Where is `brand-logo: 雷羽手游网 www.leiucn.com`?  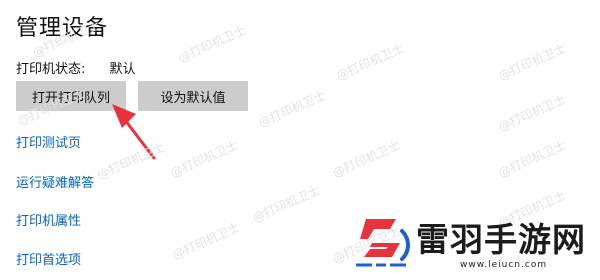 brand-logo: 雷羽手游网 www.leiucn.com is located at coordinates (472, 242).